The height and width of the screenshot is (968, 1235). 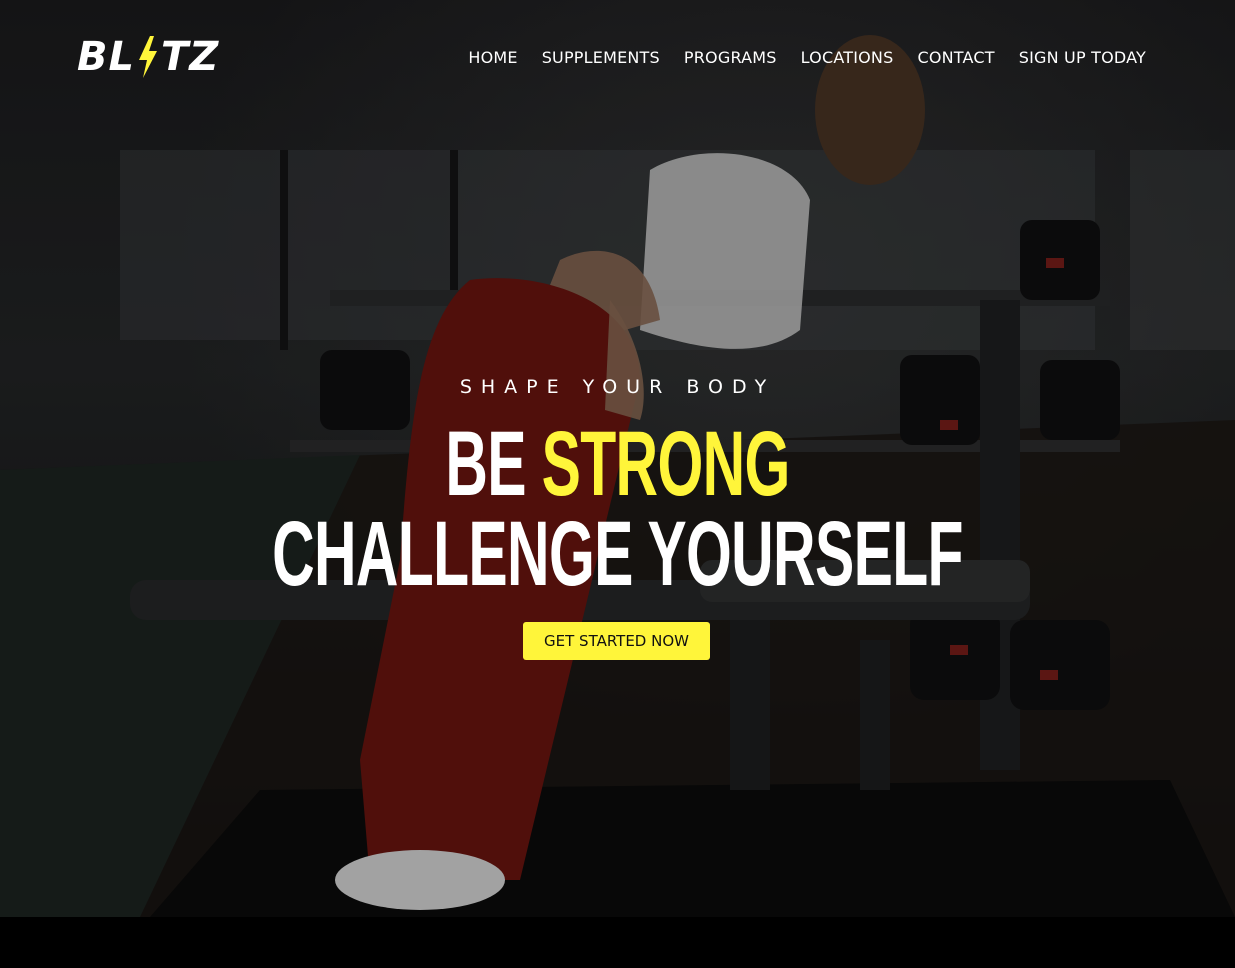 What do you see at coordinates (106, 57) in the screenshot?
I see `logo-text-left: BL` at bounding box center [106, 57].